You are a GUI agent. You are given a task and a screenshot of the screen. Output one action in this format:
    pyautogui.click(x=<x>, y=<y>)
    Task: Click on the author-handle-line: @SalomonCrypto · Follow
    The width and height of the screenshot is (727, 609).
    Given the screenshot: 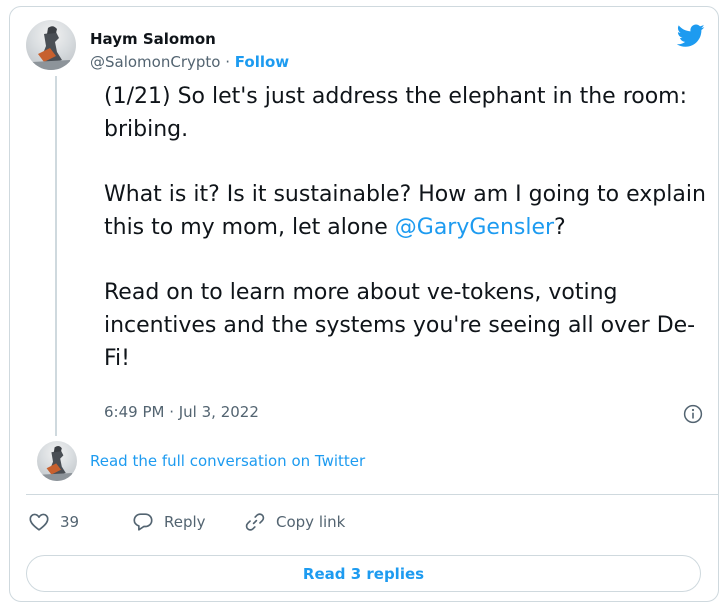 What is the action you would take?
    pyautogui.click(x=189, y=62)
    